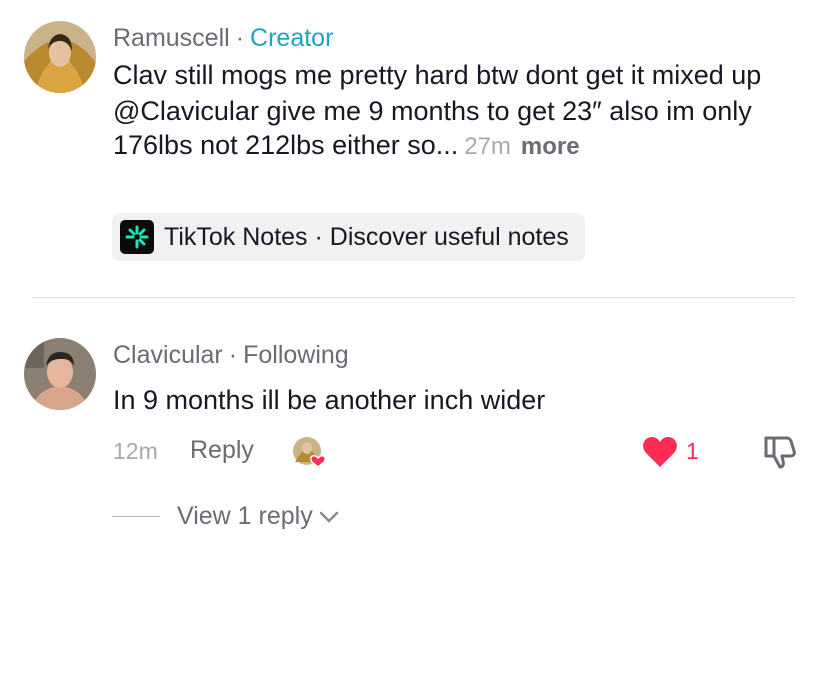  What do you see at coordinates (60, 374) in the screenshot?
I see `avatar-clavicular` at bounding box center [60, 374].